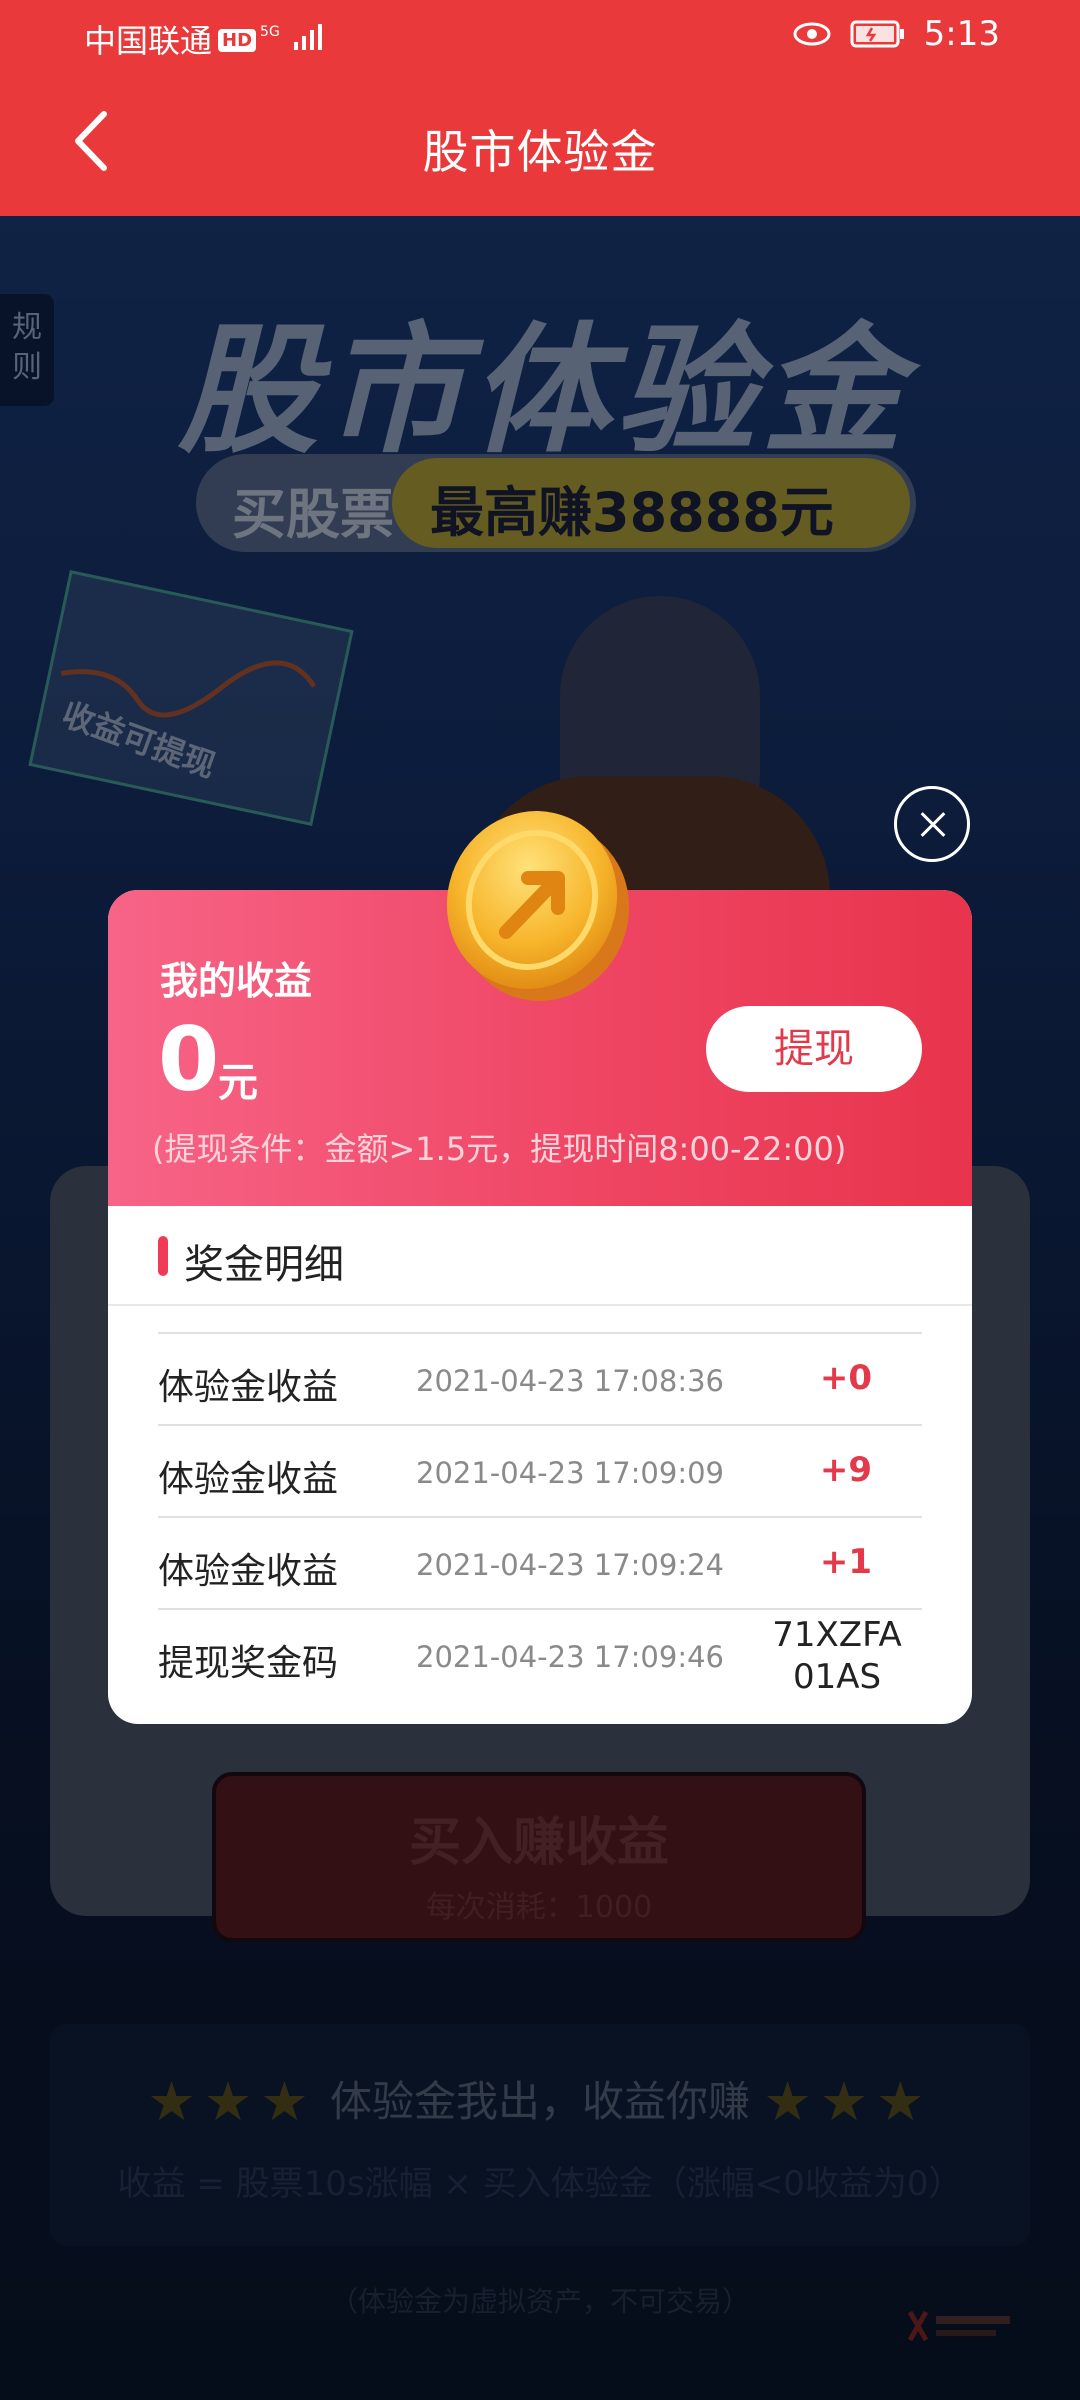  I want to click on carrier-name: 中国联通, so click(148, 41).